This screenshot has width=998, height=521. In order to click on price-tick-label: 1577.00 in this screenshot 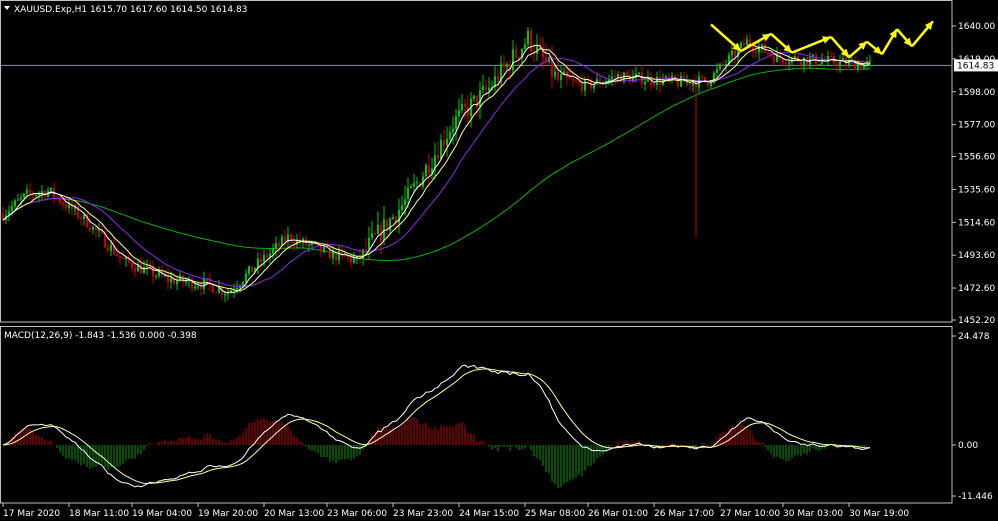, I will do `click(976, 126)`.